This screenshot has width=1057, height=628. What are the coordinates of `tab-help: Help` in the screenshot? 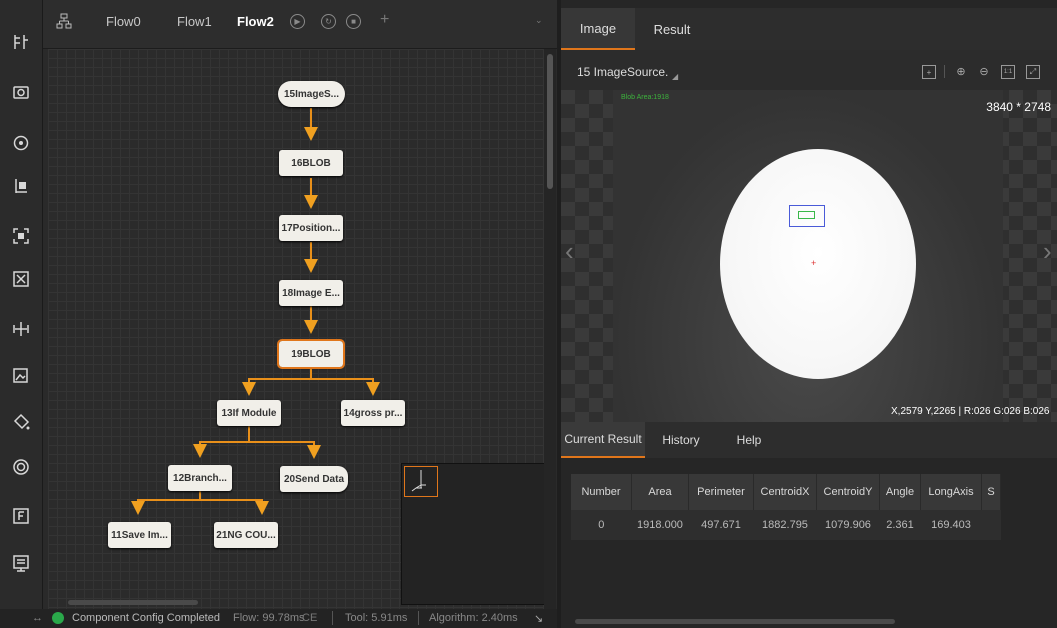 It's located at (749, 440).